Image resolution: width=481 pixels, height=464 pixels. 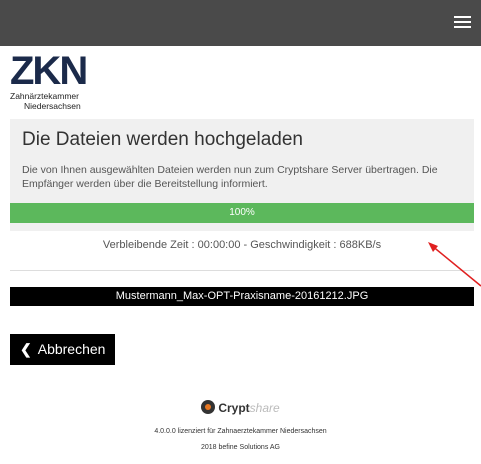 I want to click on cancel-button-label: Abbrechen, so click(x=71, y=349).